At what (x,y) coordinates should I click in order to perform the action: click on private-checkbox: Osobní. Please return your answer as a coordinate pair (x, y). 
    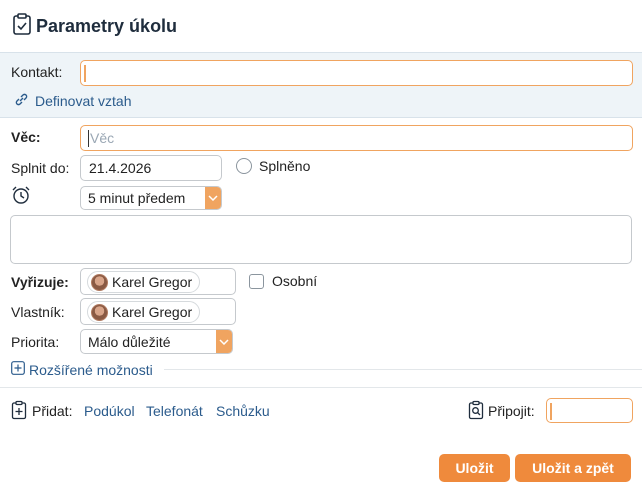
    Looking at the image, I should click on (283, 281).